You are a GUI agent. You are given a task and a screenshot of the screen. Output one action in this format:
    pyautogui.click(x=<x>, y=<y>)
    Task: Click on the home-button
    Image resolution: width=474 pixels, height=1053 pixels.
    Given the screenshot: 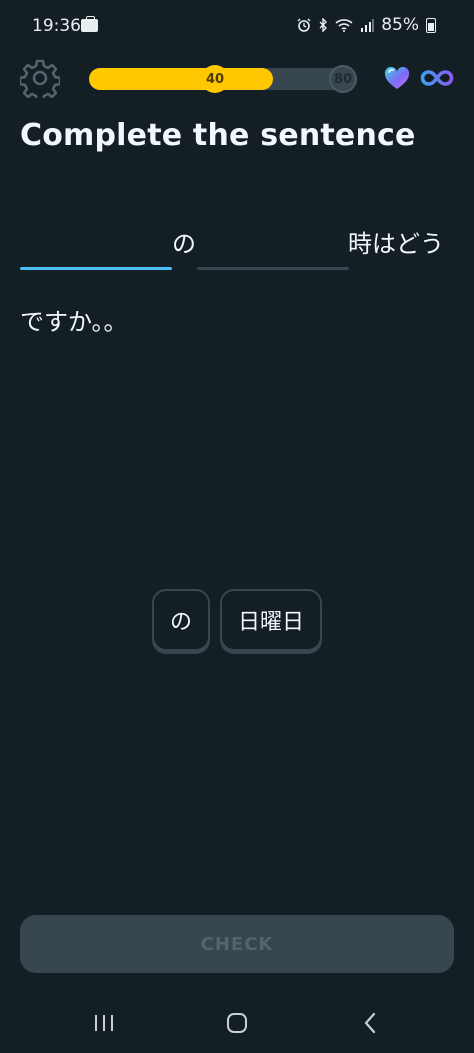 What is the action you would take?
    pyautogui.click(x=237, y=1023)
    